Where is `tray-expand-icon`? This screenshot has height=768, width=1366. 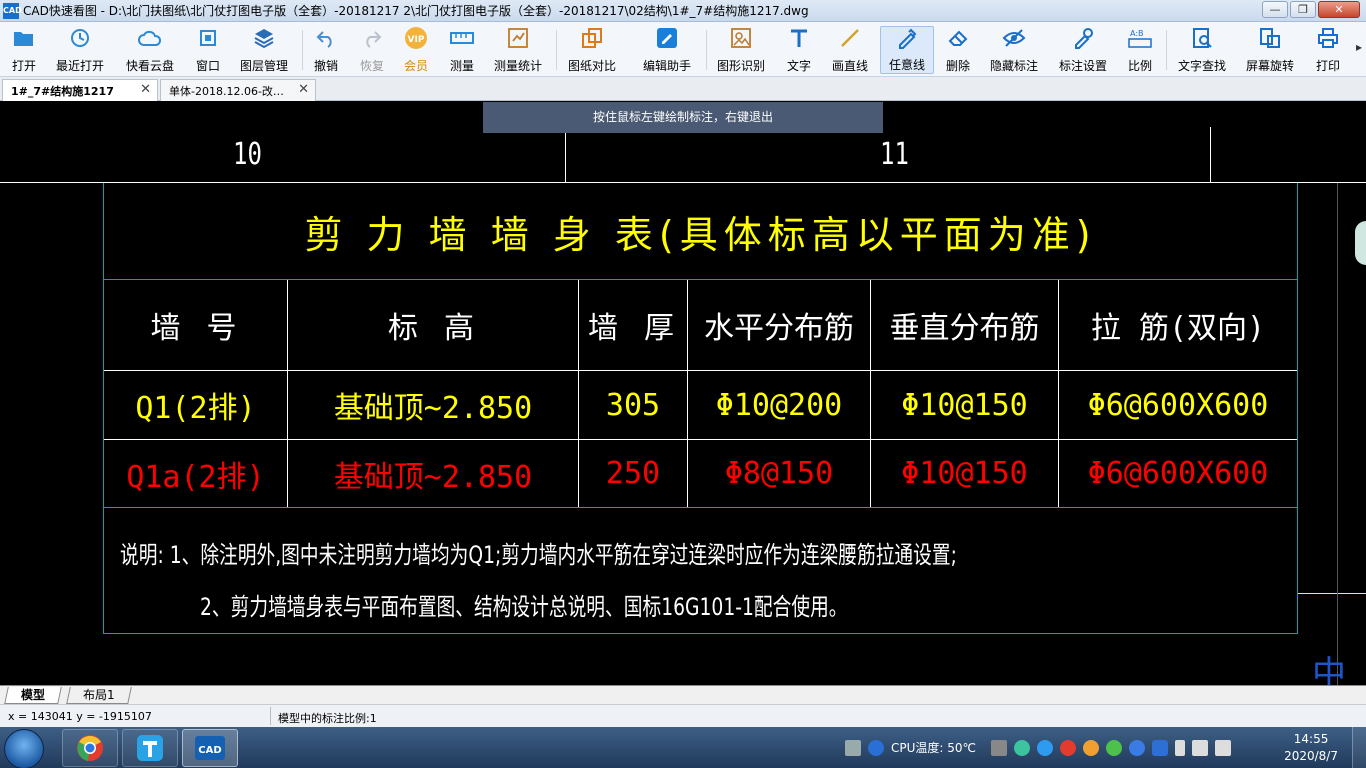 tray-expand-icon is located at coordinates (999, 747).